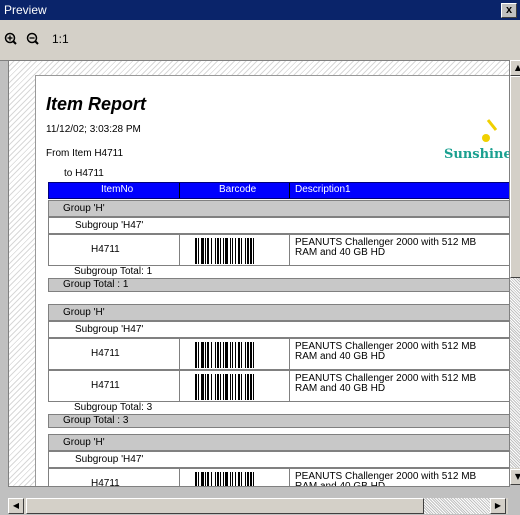  I want to click on group-total-row: Group Total : 3, so click(278, 421).